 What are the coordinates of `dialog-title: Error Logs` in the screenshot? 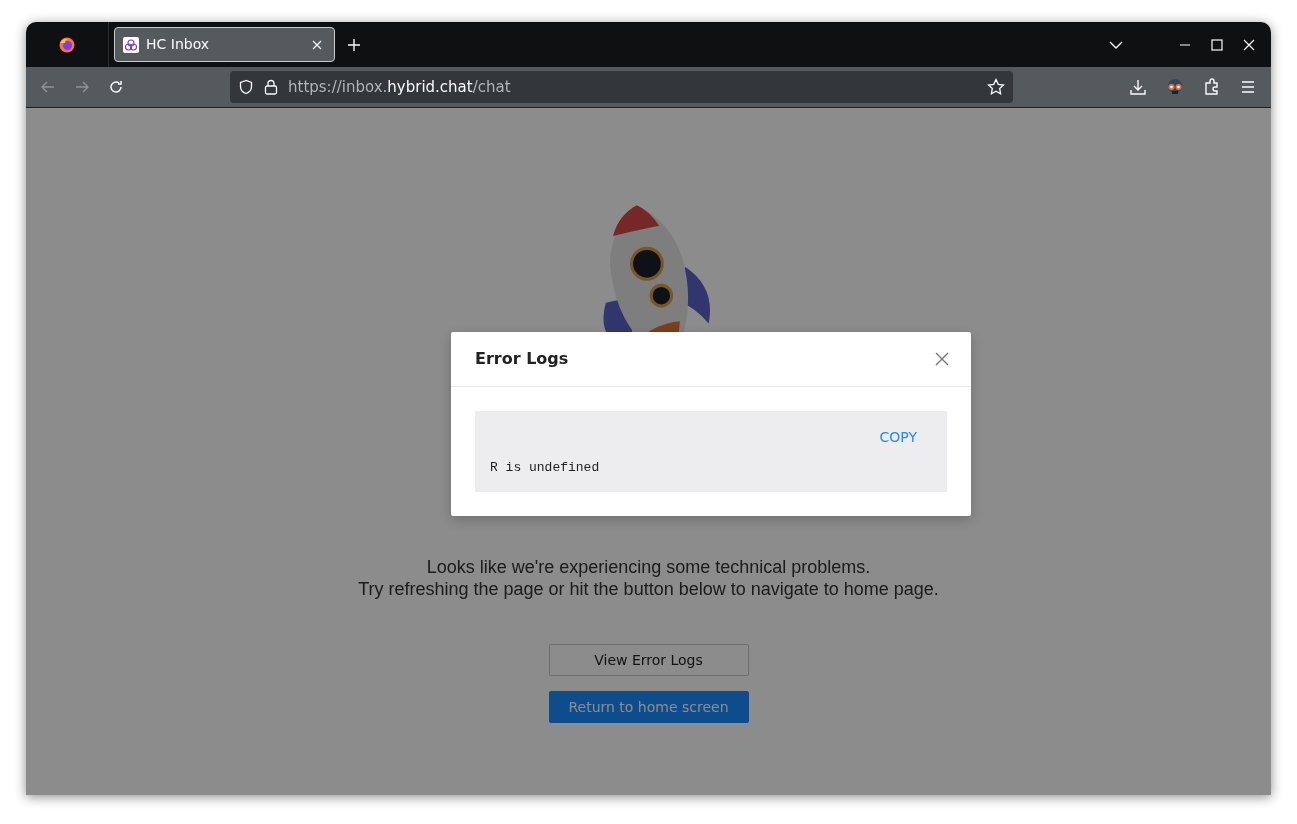 It's located at (522, 359).